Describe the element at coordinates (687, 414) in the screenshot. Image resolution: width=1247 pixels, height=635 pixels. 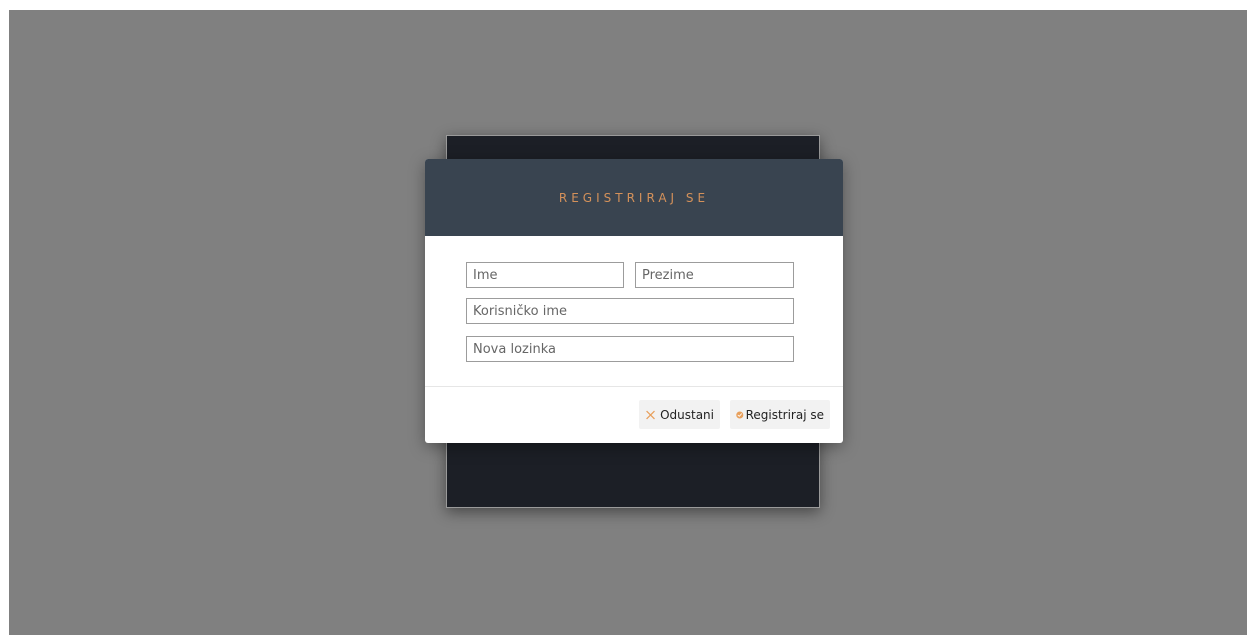
I see `cancel-button-label: Odustani` at that location.